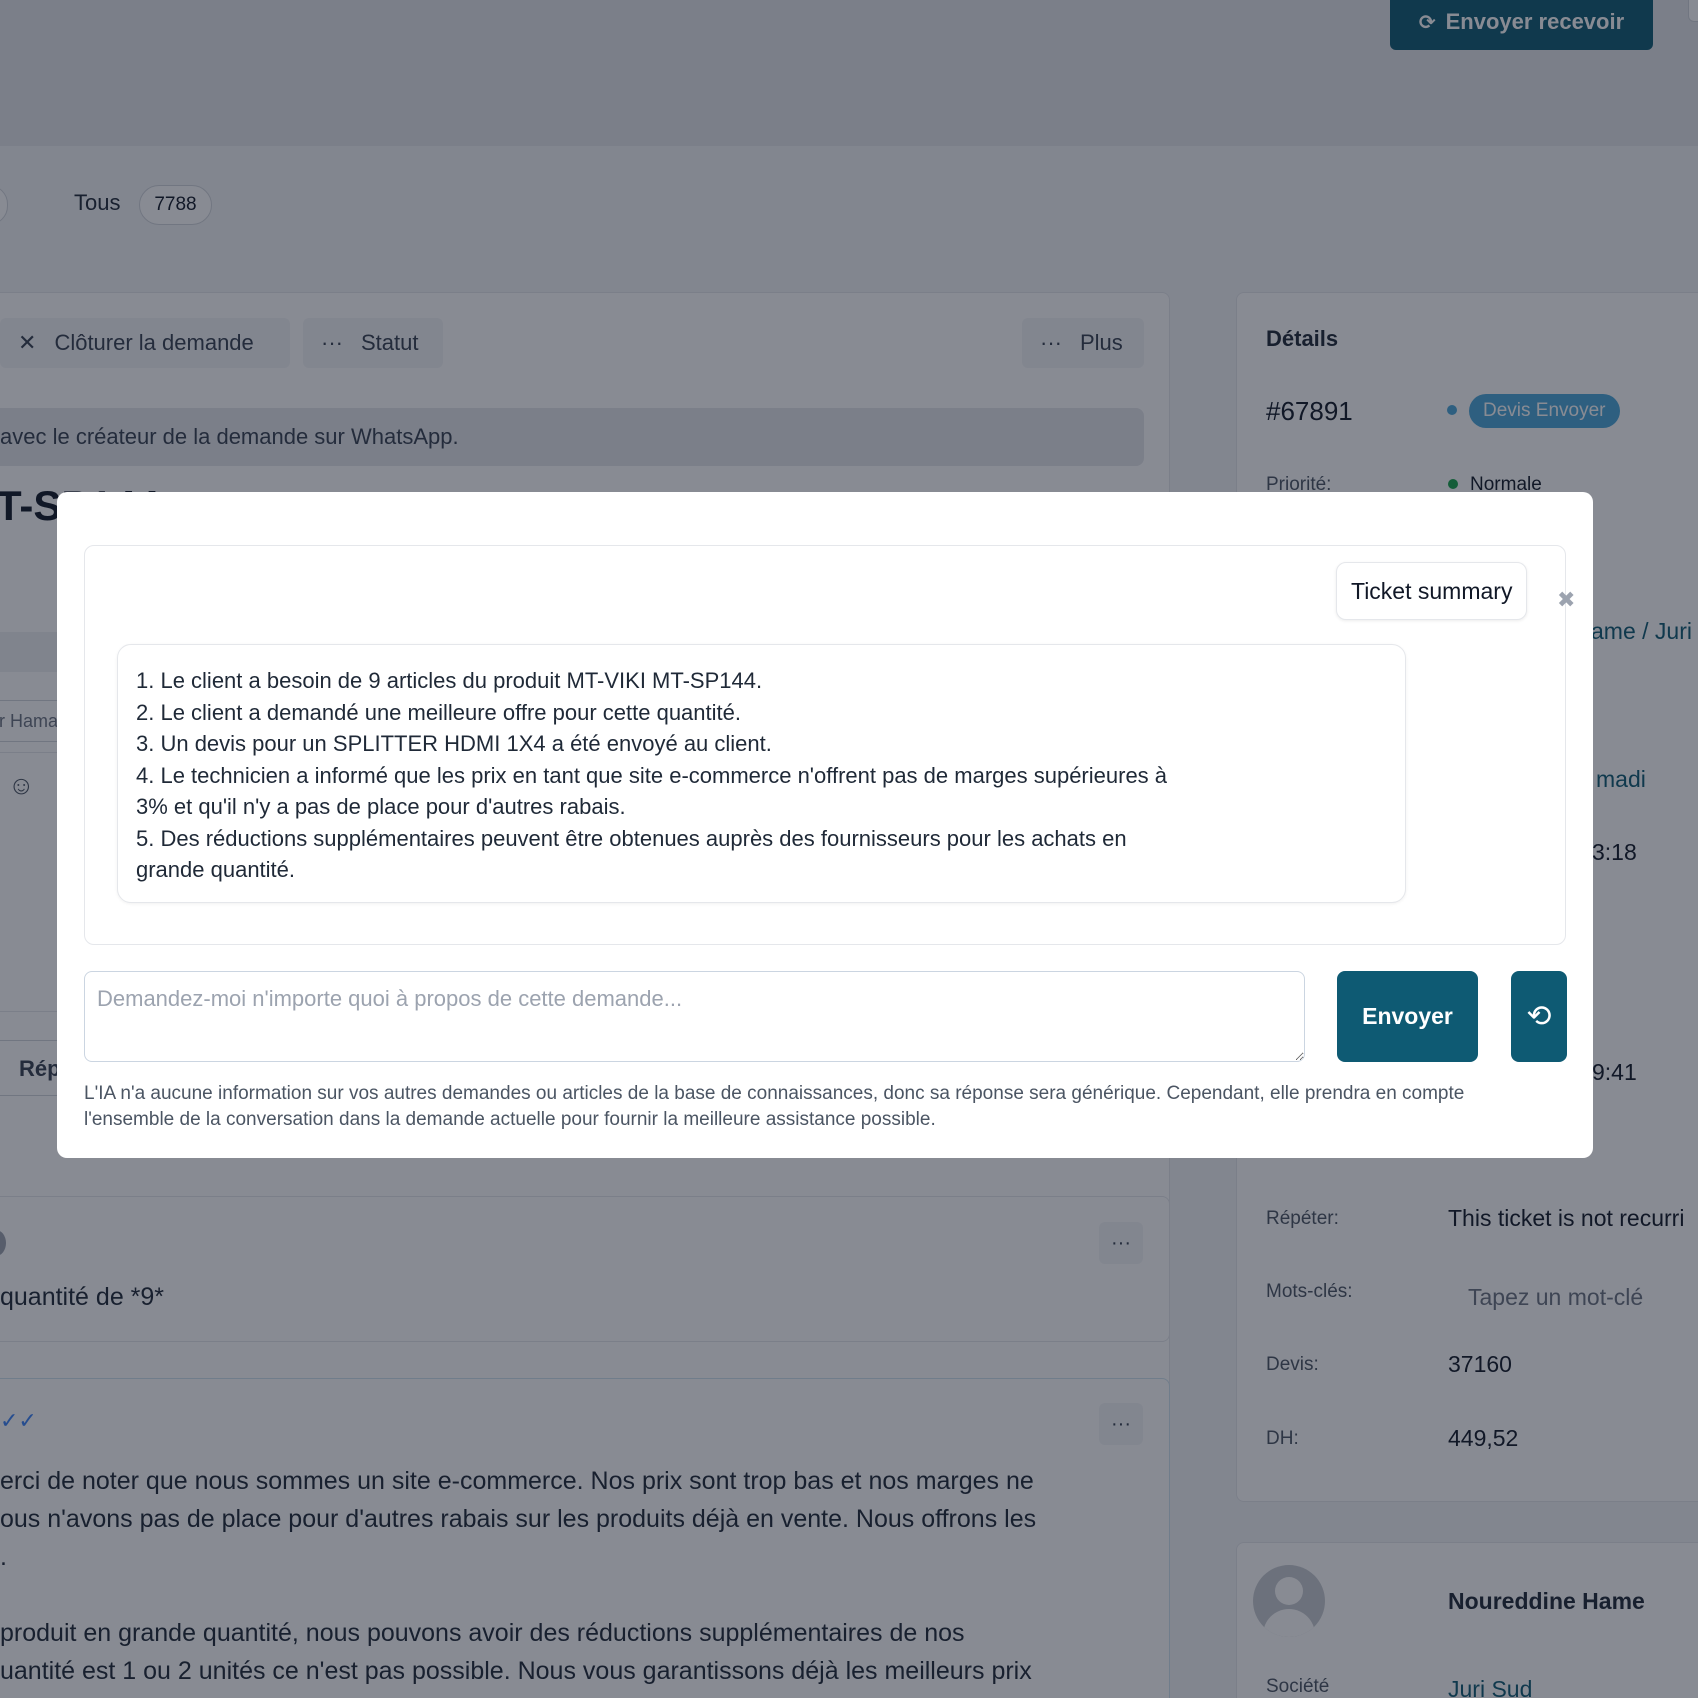 The image size is (1698, 1698). I want to click on reset-icon: ⟲, so click(1539, 1016).